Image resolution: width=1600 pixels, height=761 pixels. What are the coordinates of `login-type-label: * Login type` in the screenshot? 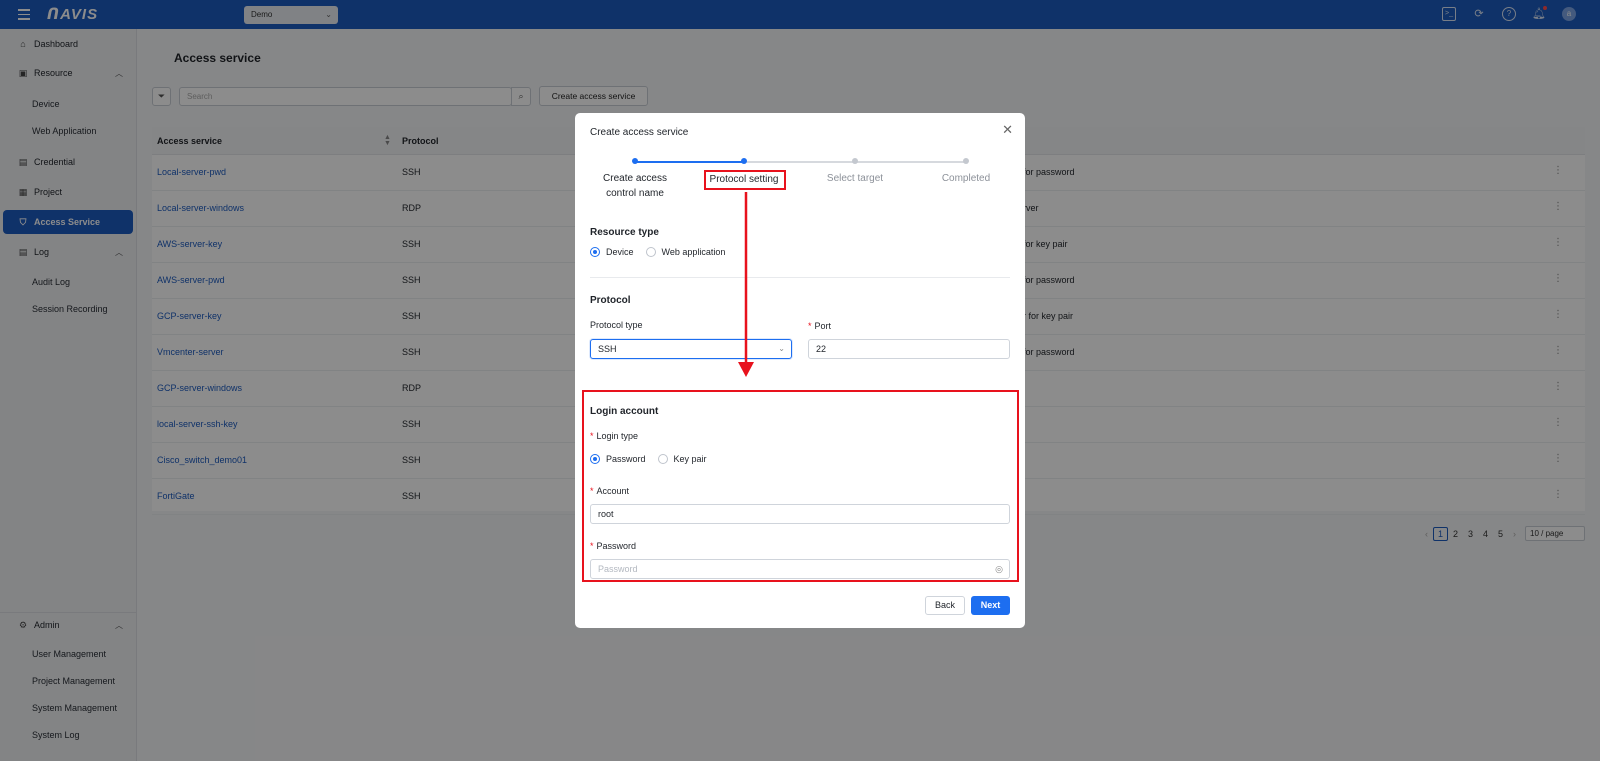 It's located at (614, 436).